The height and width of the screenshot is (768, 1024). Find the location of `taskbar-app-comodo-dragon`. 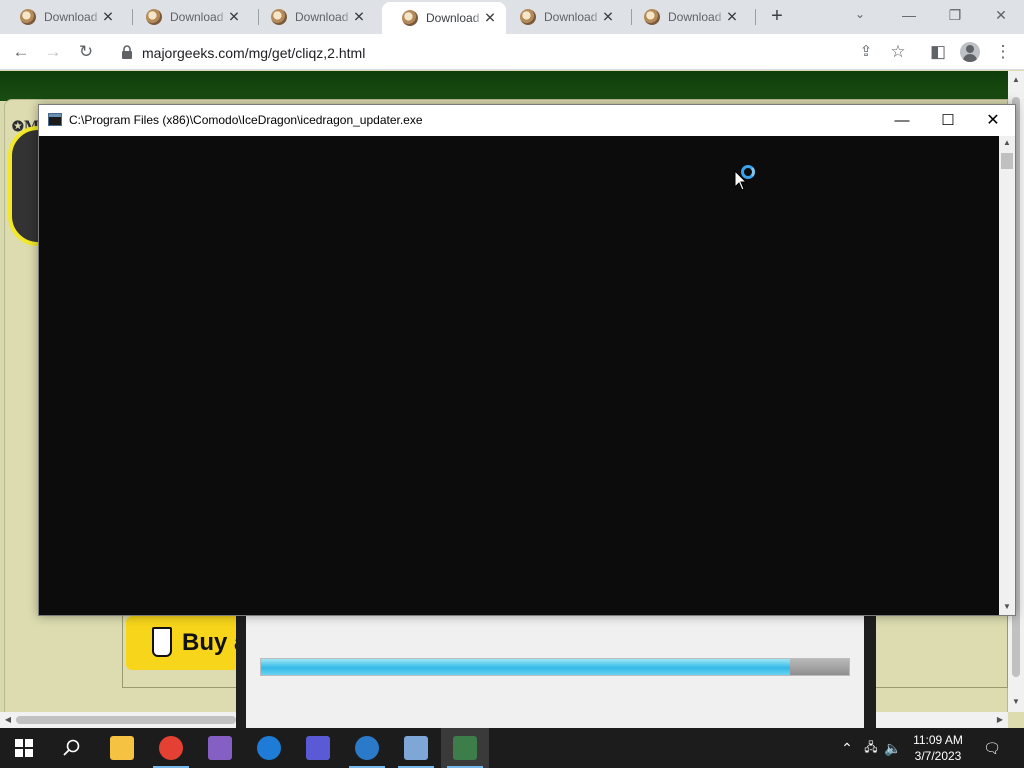

taskbar-app-comodo-dragon is located at coordinates (367, 748).